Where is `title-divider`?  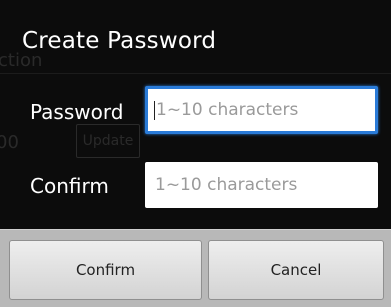
title-divider is located at coordinates (195, 73).